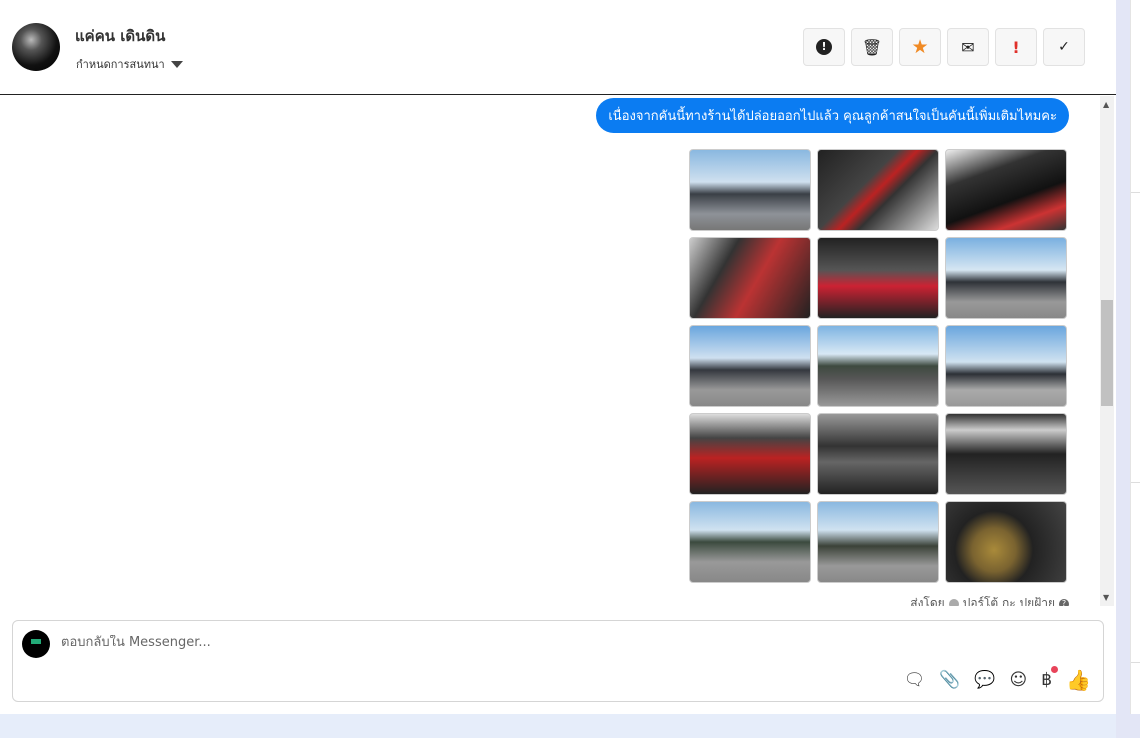 Image resolution: width=1140 pixels, height=738 pixels. Describe the element at coordinates (927, 601) in the screenshot. I see `sent-by-label: ส่งโดย` at that location.